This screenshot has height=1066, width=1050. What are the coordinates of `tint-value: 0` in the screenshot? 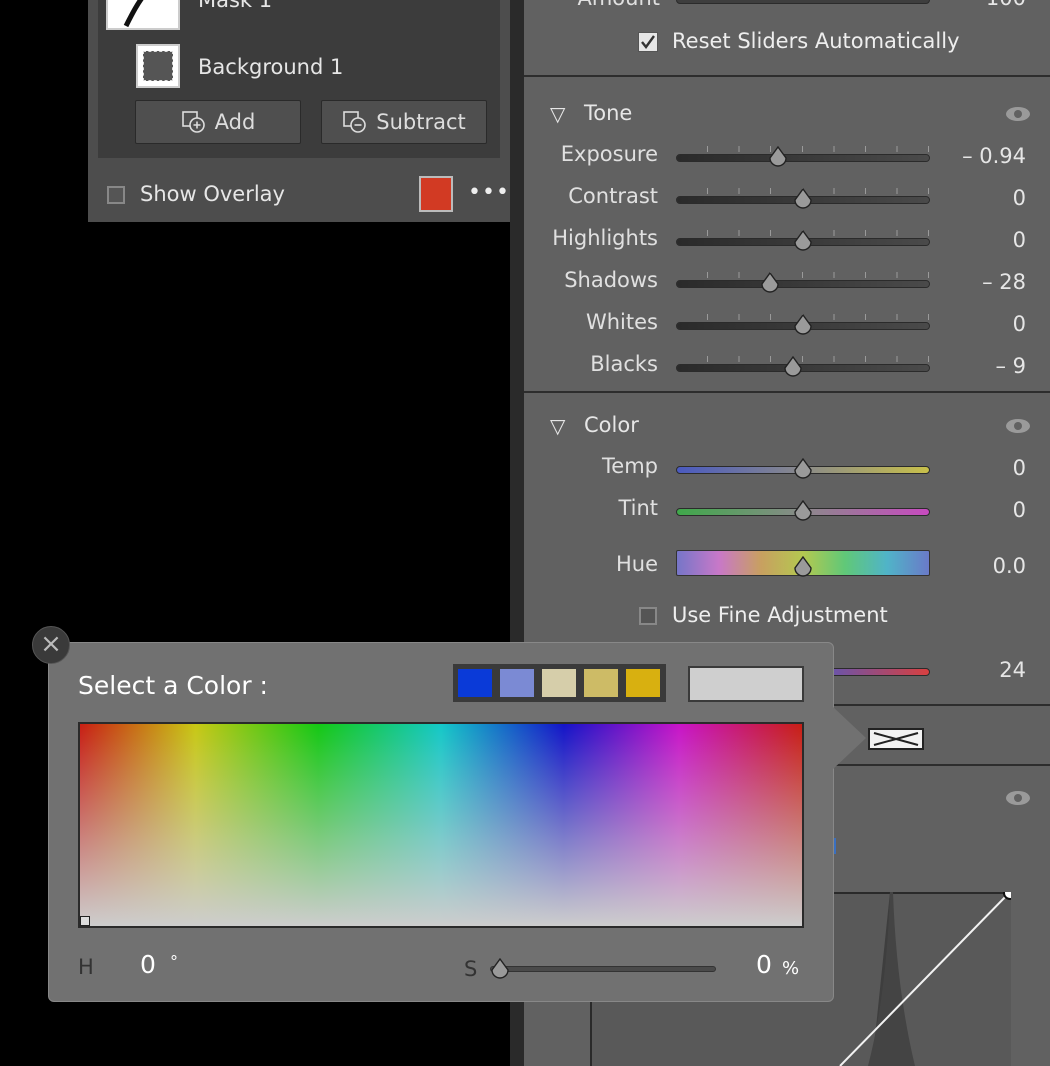 It's located at (976, 510).